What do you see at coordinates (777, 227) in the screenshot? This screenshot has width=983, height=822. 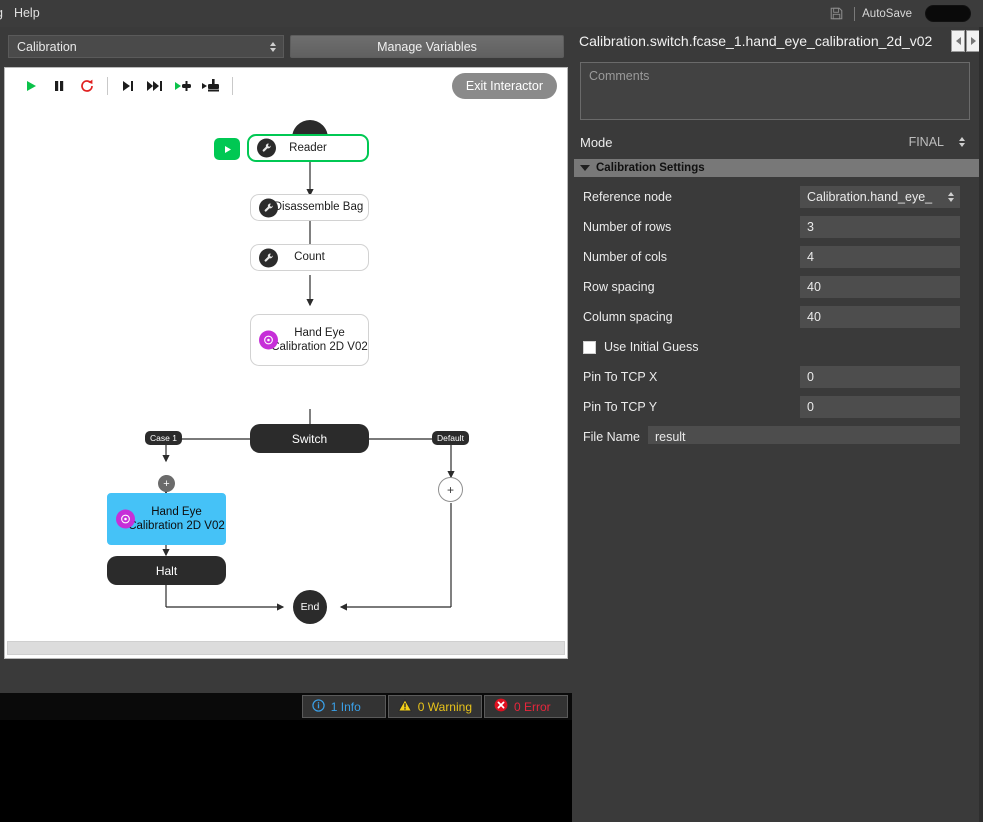 I see `field-number-of-rows: Number of rows 3` at bounding box center [777, 227].